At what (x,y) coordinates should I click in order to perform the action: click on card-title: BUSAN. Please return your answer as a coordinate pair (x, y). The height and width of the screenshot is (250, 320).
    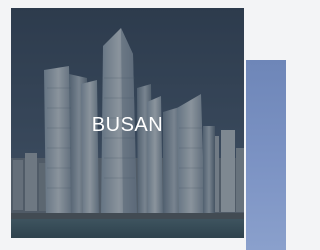
    Looking at the image, I should click on (127, 125).